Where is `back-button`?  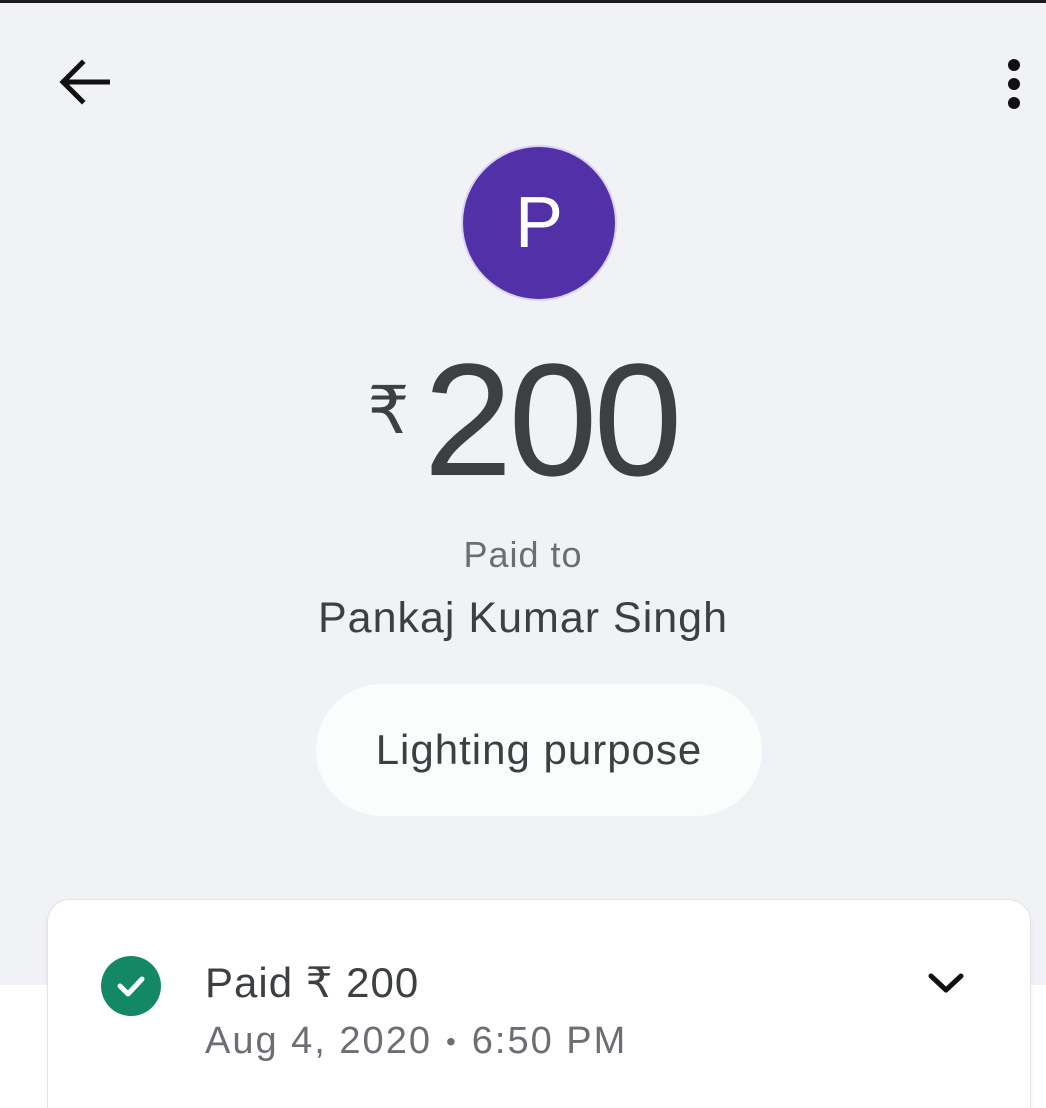 back-button is located at coordinates (84, 84).